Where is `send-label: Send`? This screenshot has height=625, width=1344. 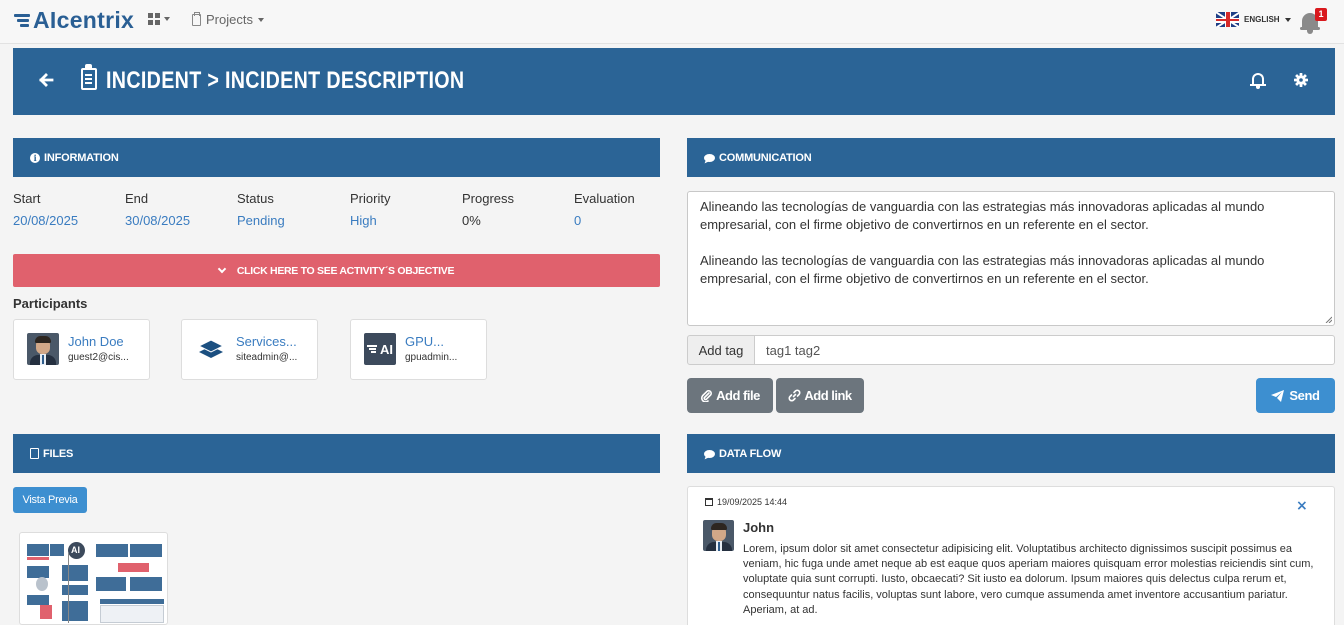 send-label: Send is located at coordinates (1304, 395).